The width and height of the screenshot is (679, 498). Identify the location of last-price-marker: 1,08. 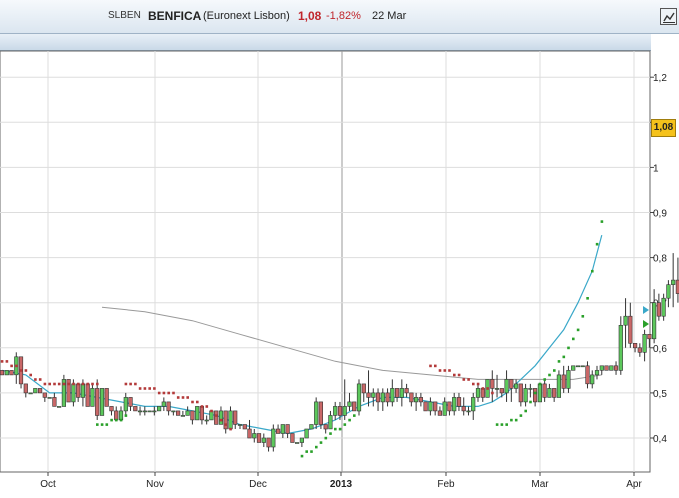
(663, 128).